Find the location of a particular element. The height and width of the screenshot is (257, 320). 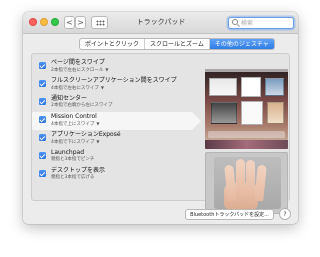

gesture-description: 親指と3本指でピンチ is located at coordinates (73, 159).